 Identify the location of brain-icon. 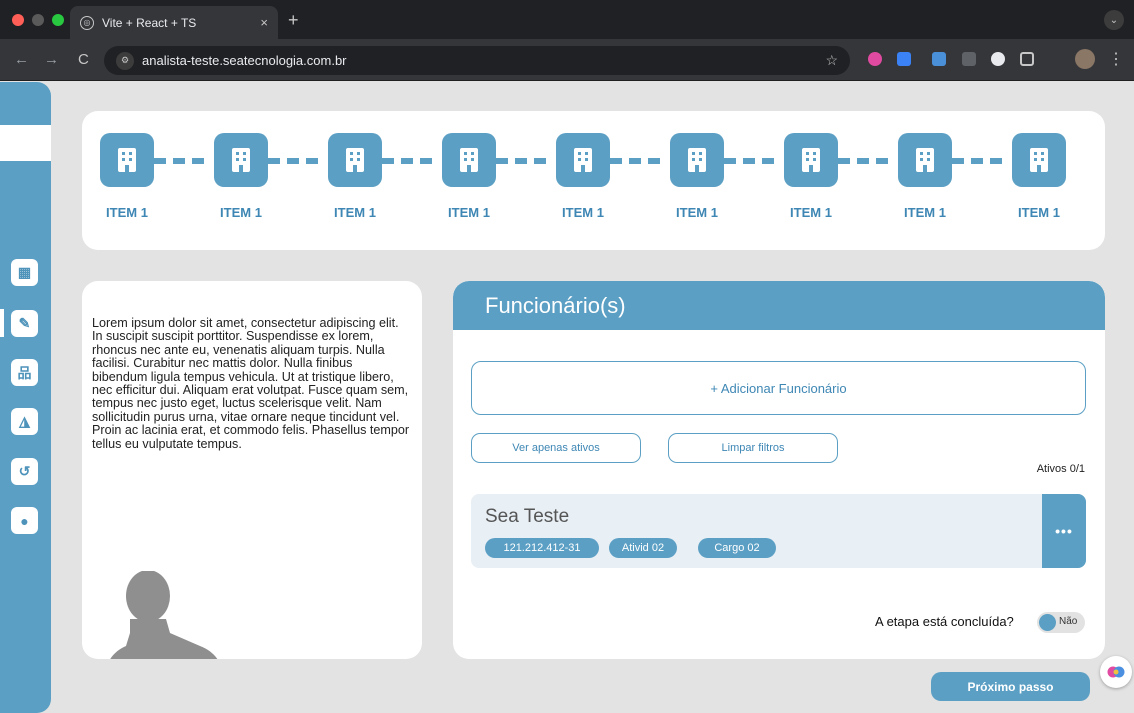
(1116, 672).